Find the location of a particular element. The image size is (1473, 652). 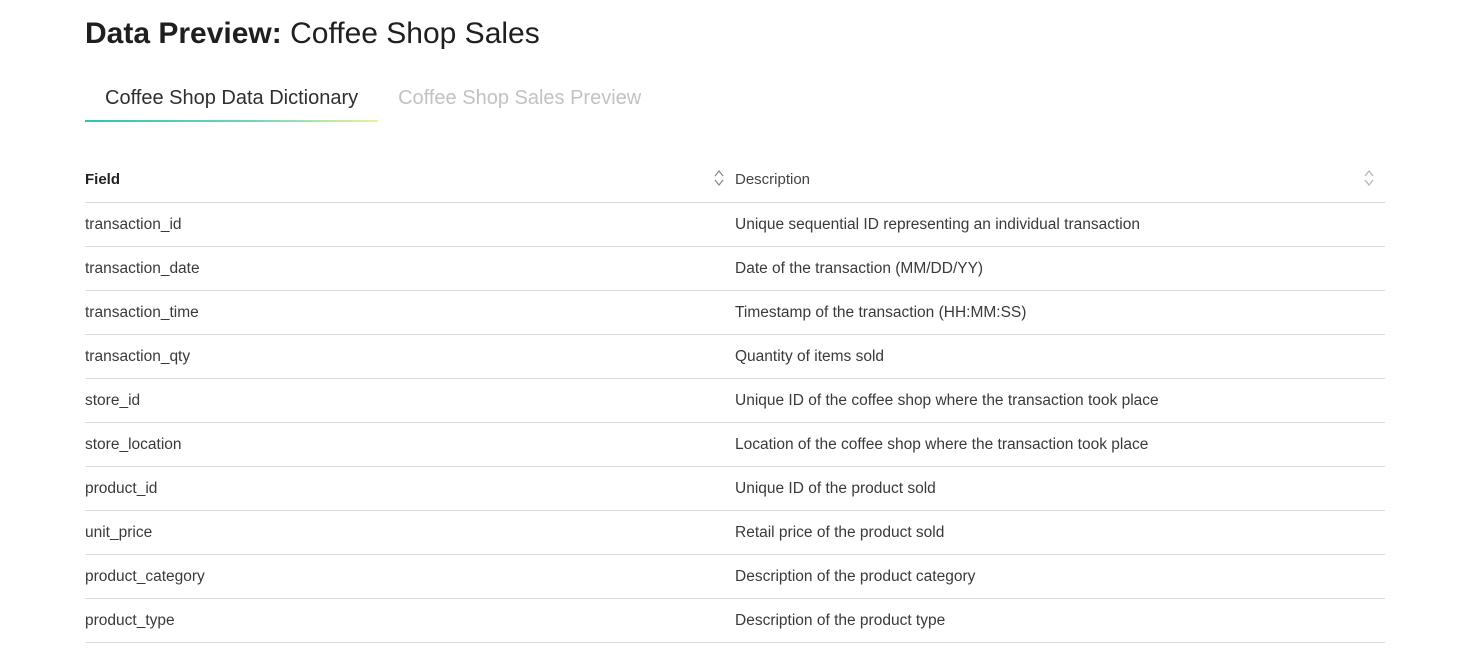

table-header-row: Field Description is located at coordinates (735, 179).